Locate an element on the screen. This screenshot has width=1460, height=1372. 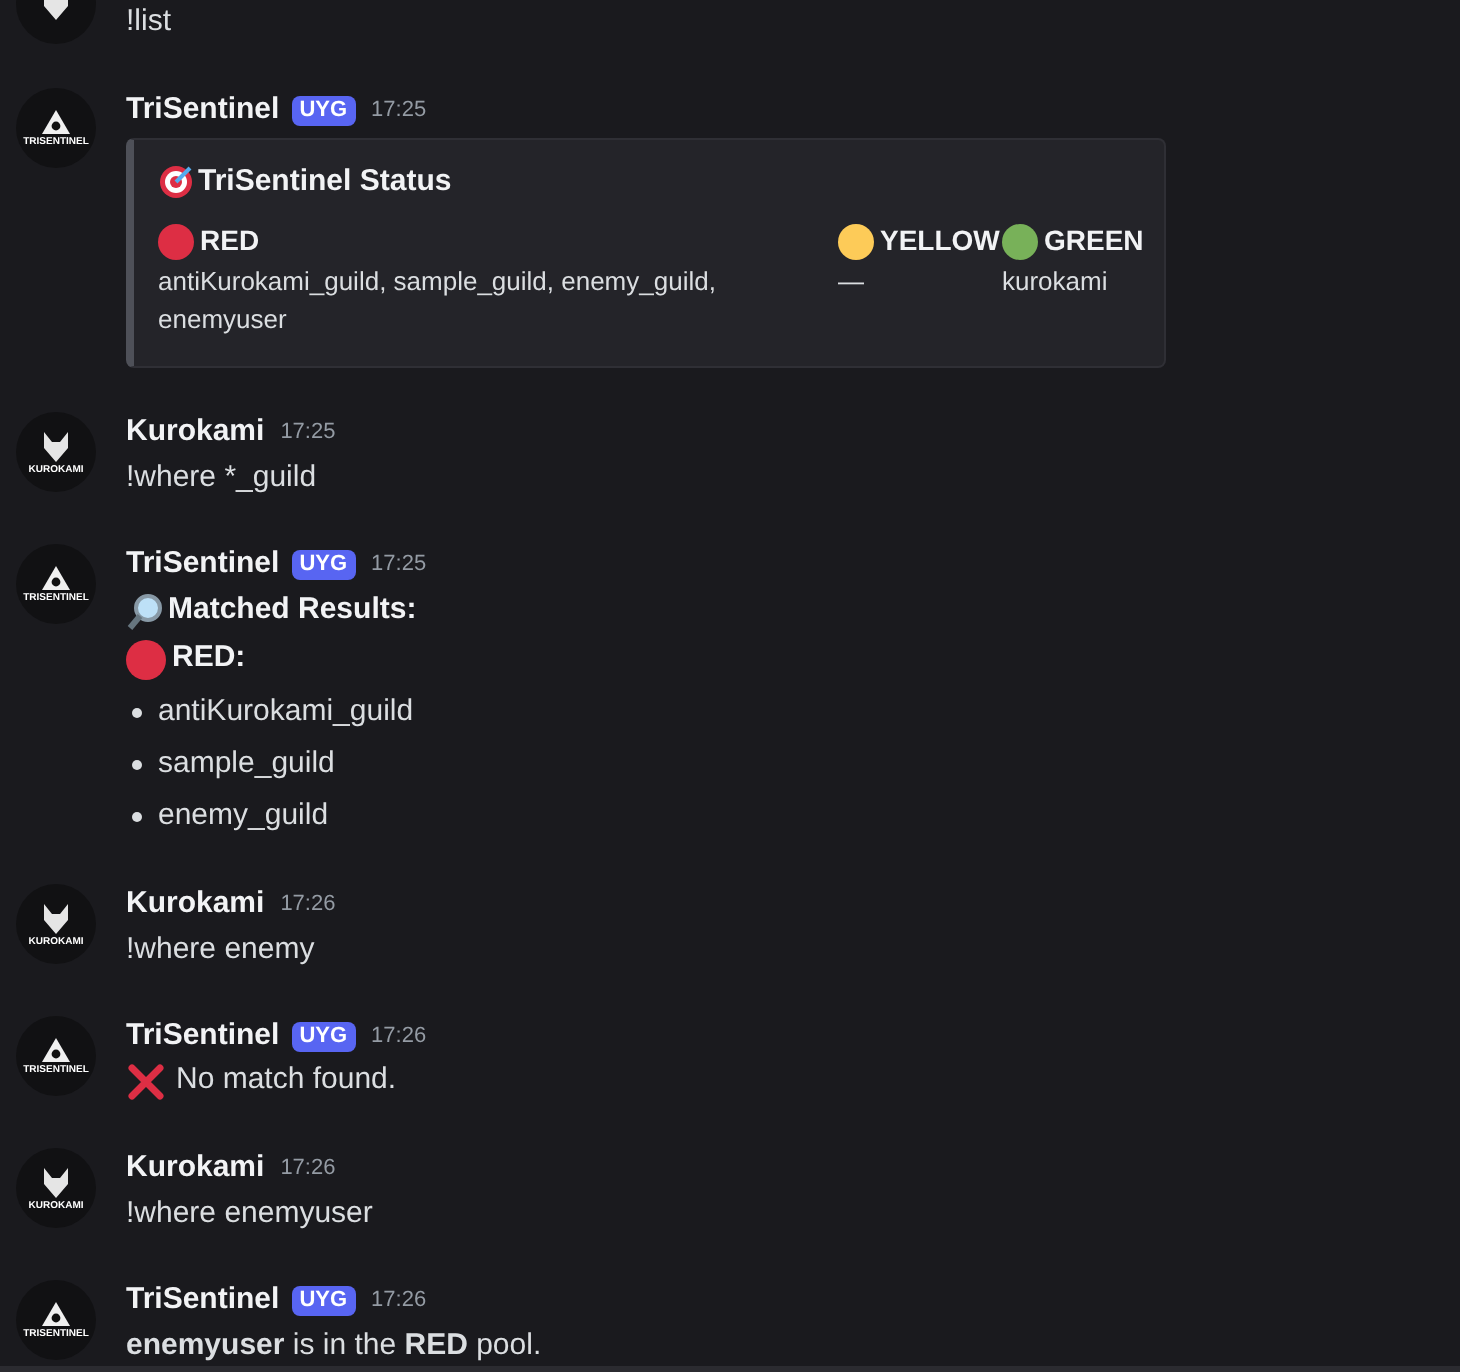
message-text: !where enemyuser is located at coordinates (249, 1213).